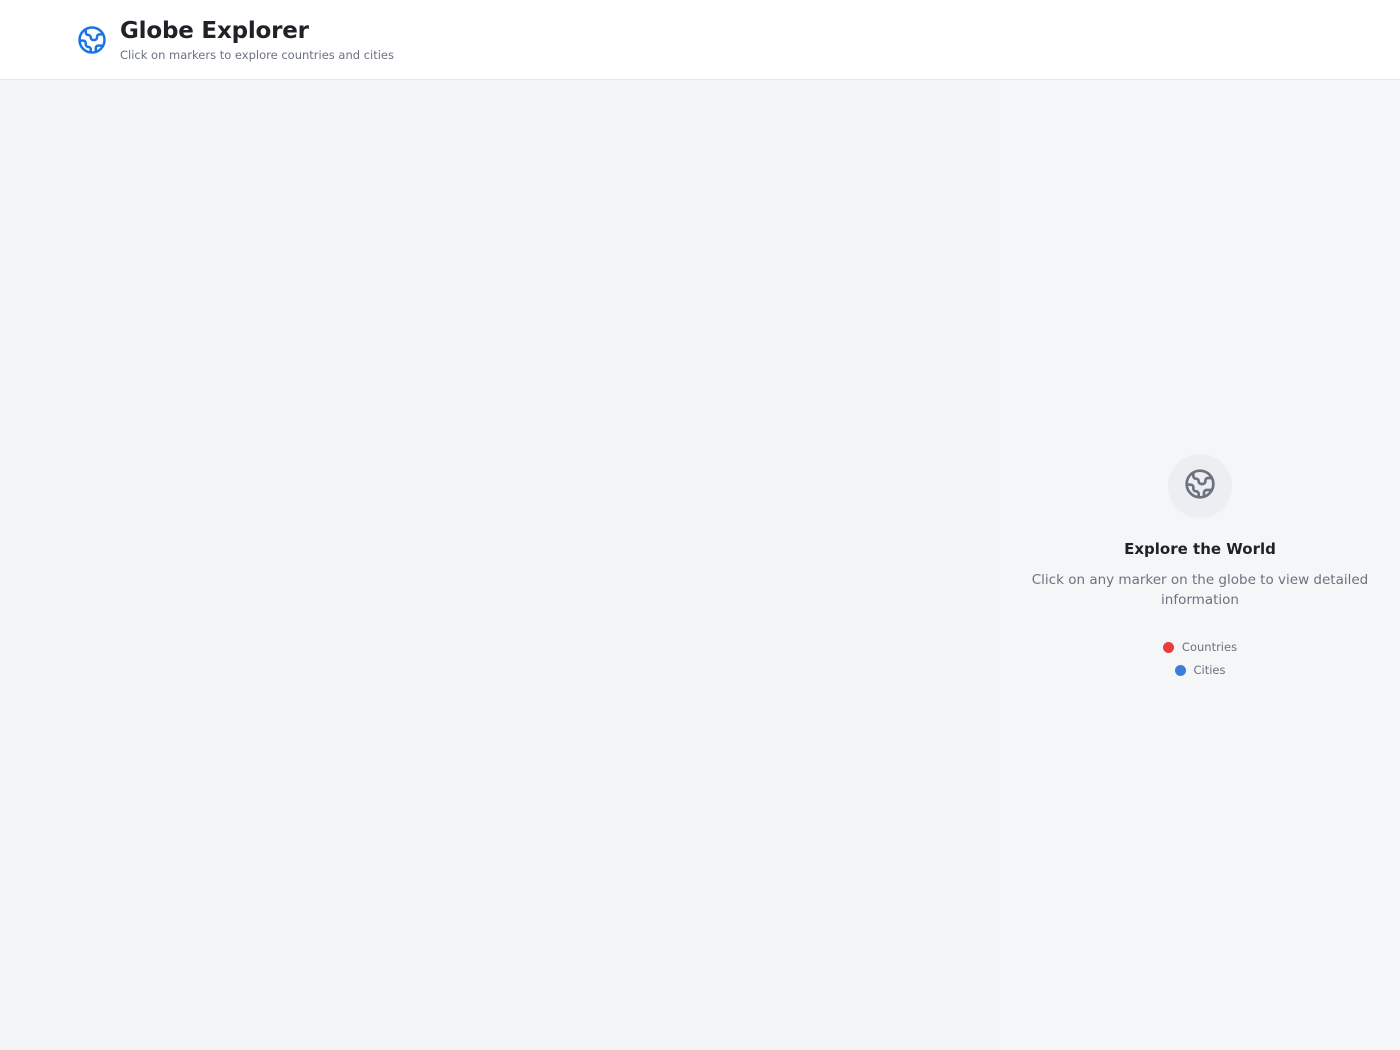 The width and height of the screenshot is (1400, 1050). I want to click on legend-item-countries: Countries, so click(1200, 647).